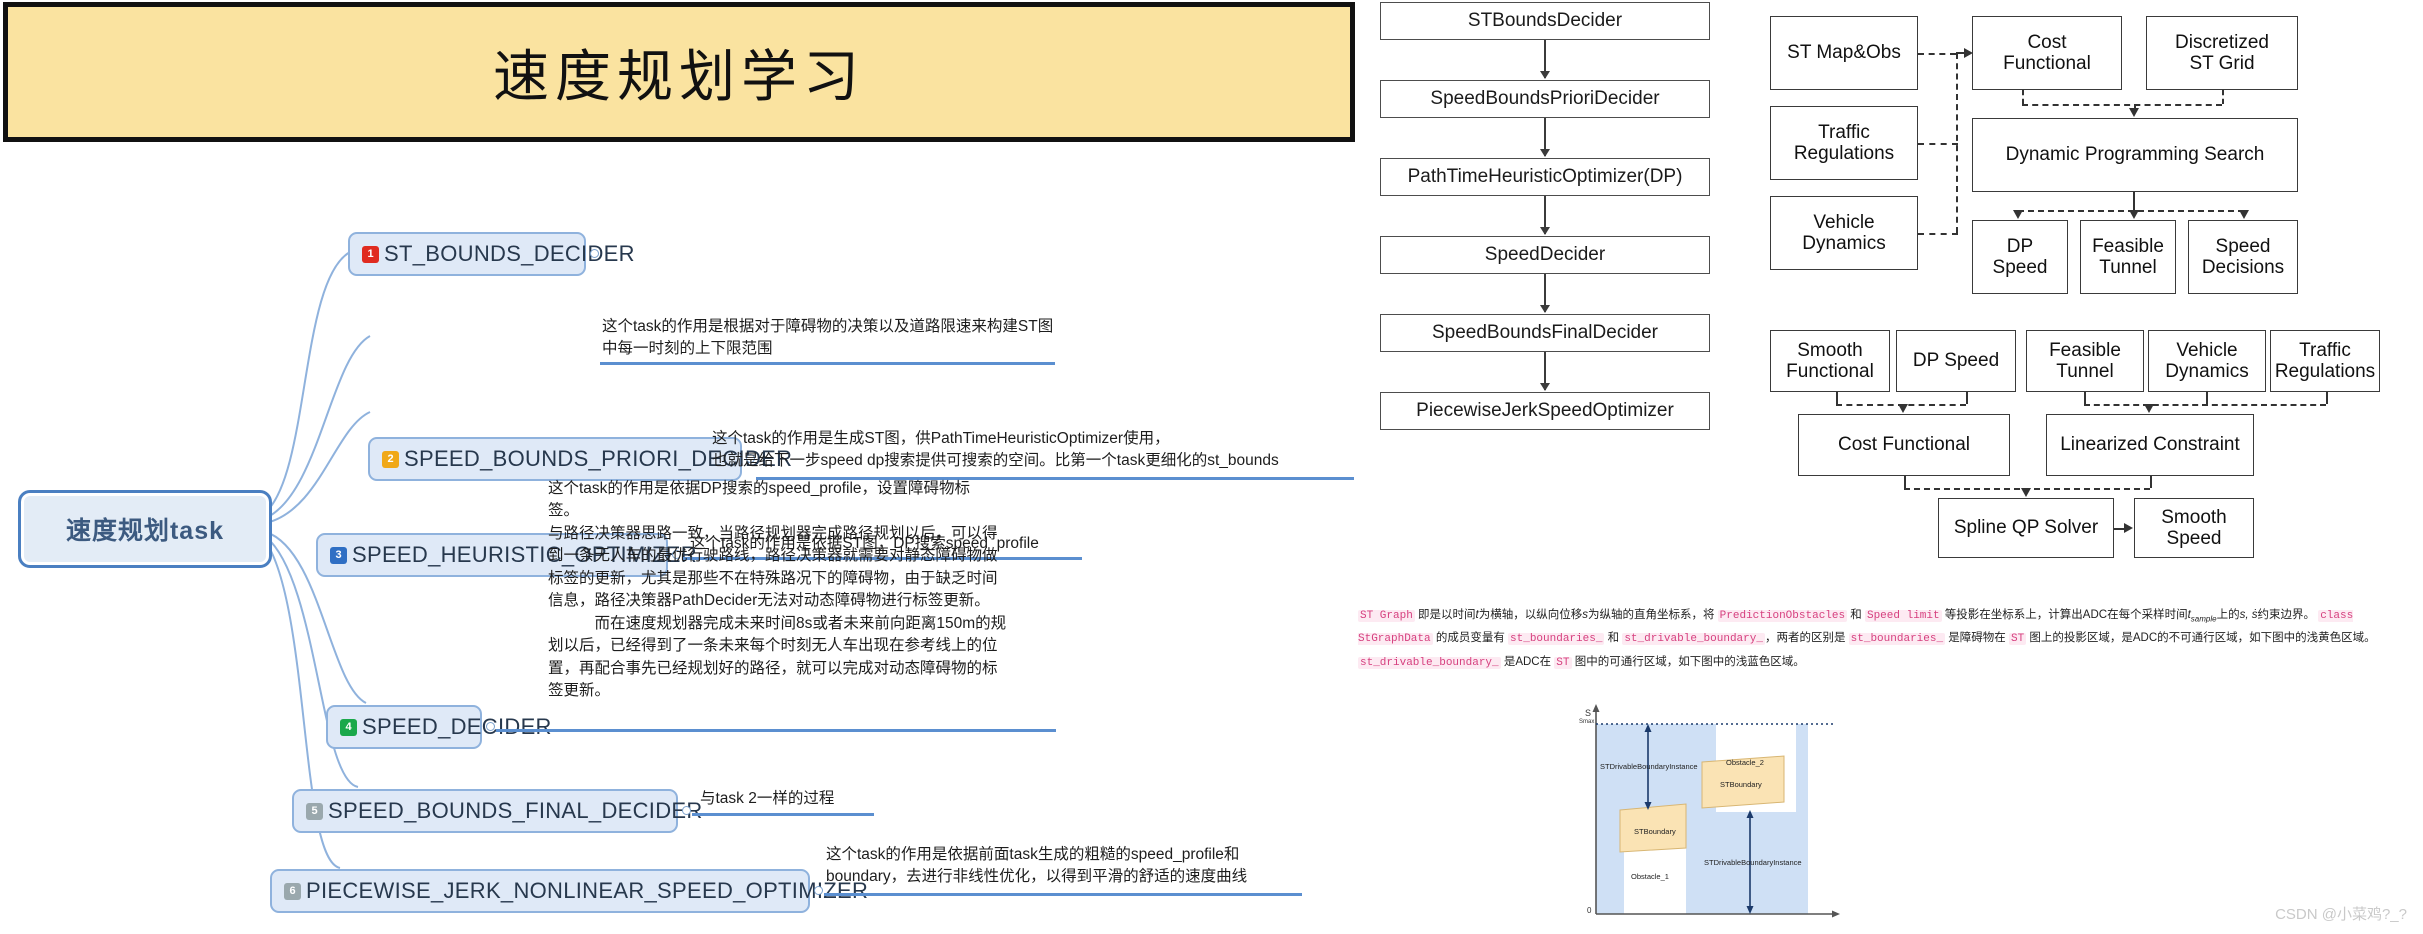  I want to click on st-graph-y-max-label: Smax, so click(1587, 722).